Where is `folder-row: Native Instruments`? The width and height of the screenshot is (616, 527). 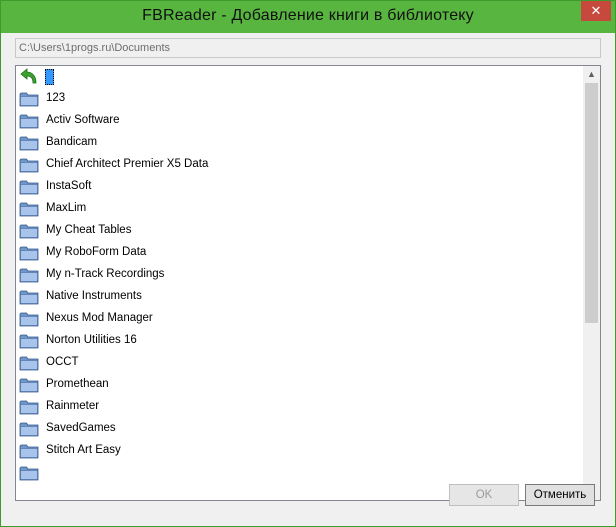 folder-row: Native Instruments is located at coordinates (299, 297).